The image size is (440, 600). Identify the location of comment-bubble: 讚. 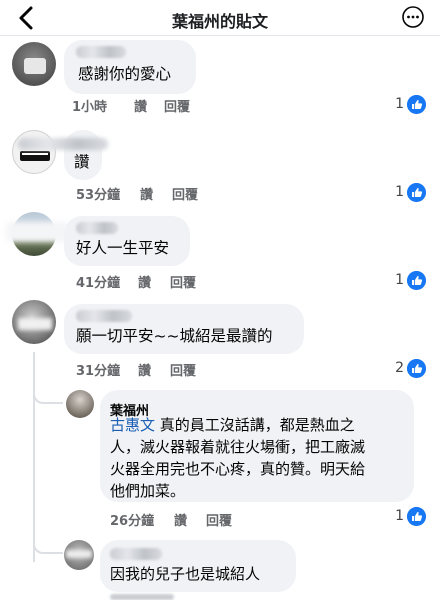
(63, 155).